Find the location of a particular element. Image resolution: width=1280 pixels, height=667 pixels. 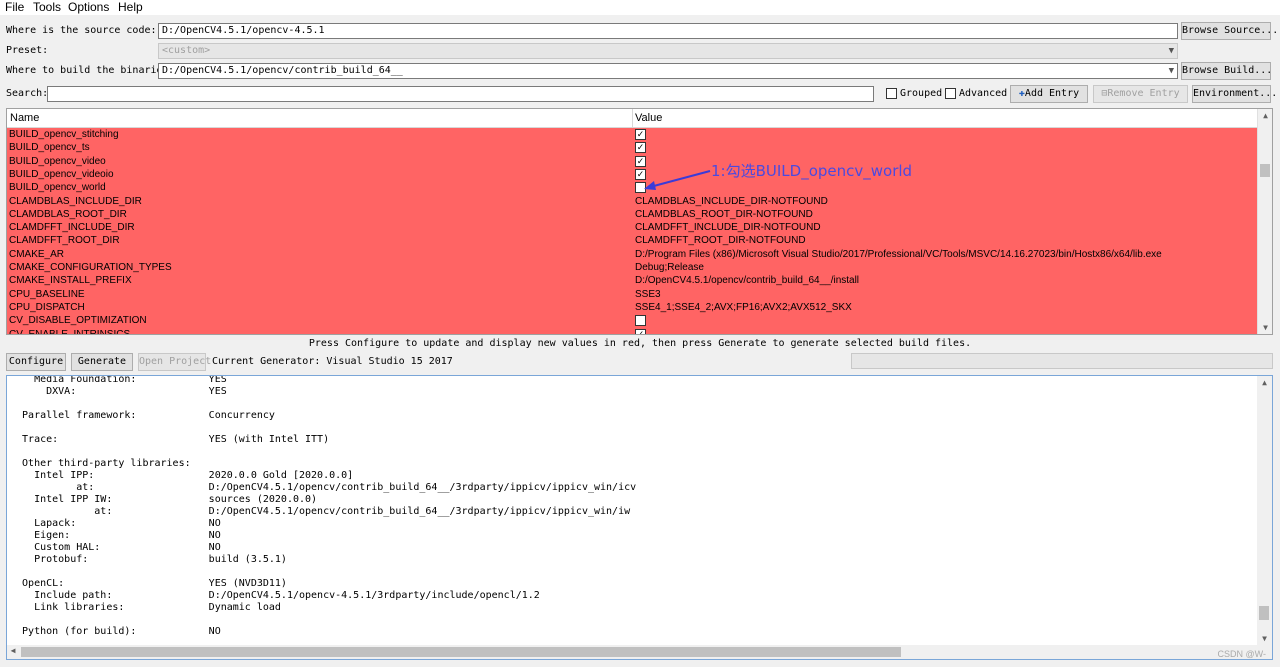

table-row: BUILD_opencv_video ✓ is located at coordinates (632, 161).